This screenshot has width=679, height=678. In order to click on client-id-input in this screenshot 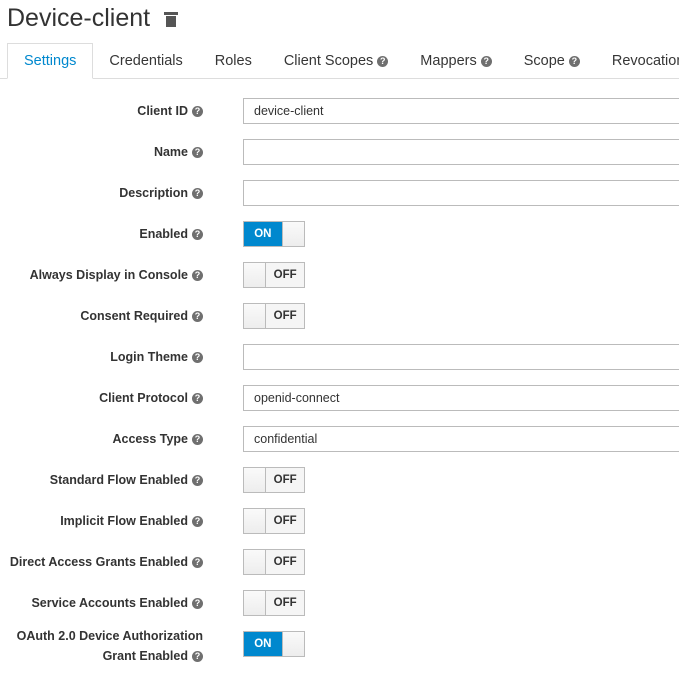, I will do `click(461, 111)`.